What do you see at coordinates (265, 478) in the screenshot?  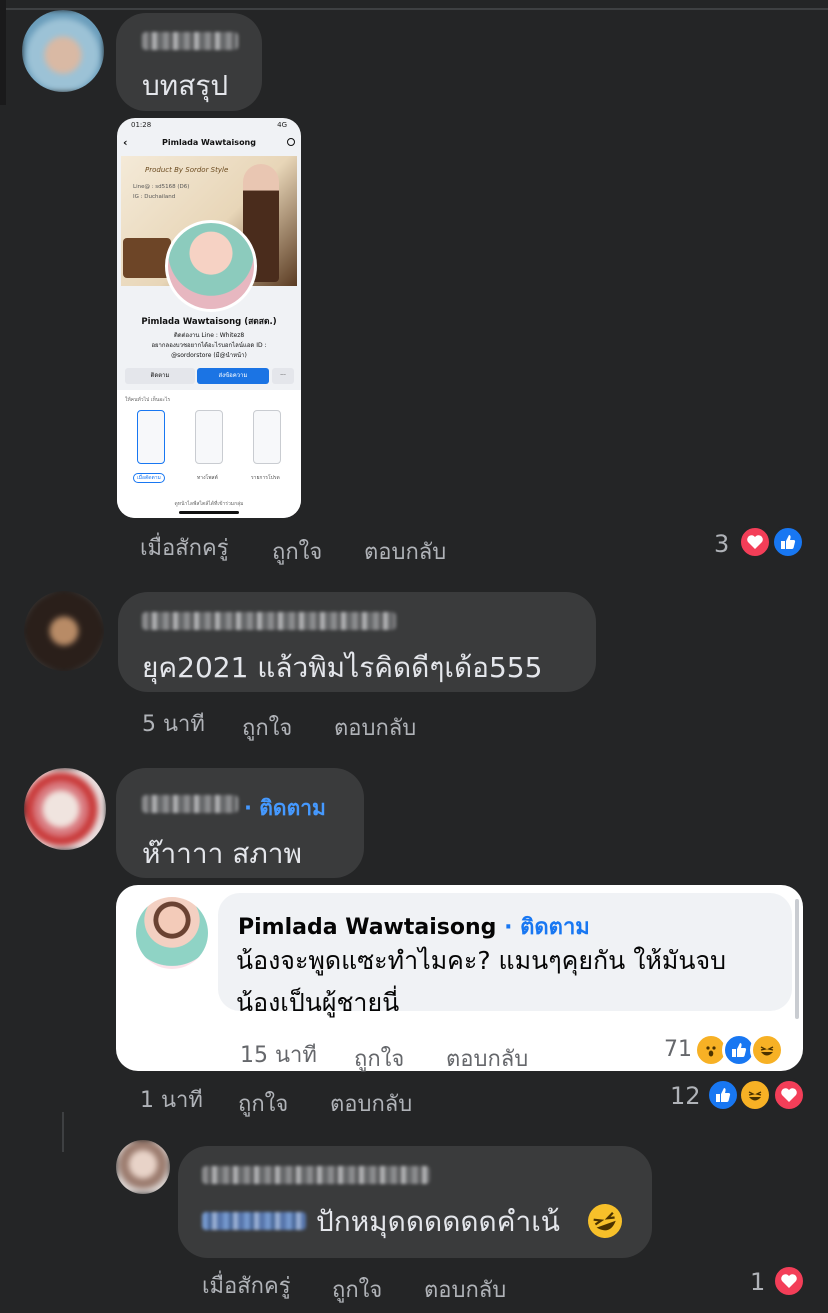 I see `layout-option-3-label: รายการโปรด` at bounding box center [265, 478].